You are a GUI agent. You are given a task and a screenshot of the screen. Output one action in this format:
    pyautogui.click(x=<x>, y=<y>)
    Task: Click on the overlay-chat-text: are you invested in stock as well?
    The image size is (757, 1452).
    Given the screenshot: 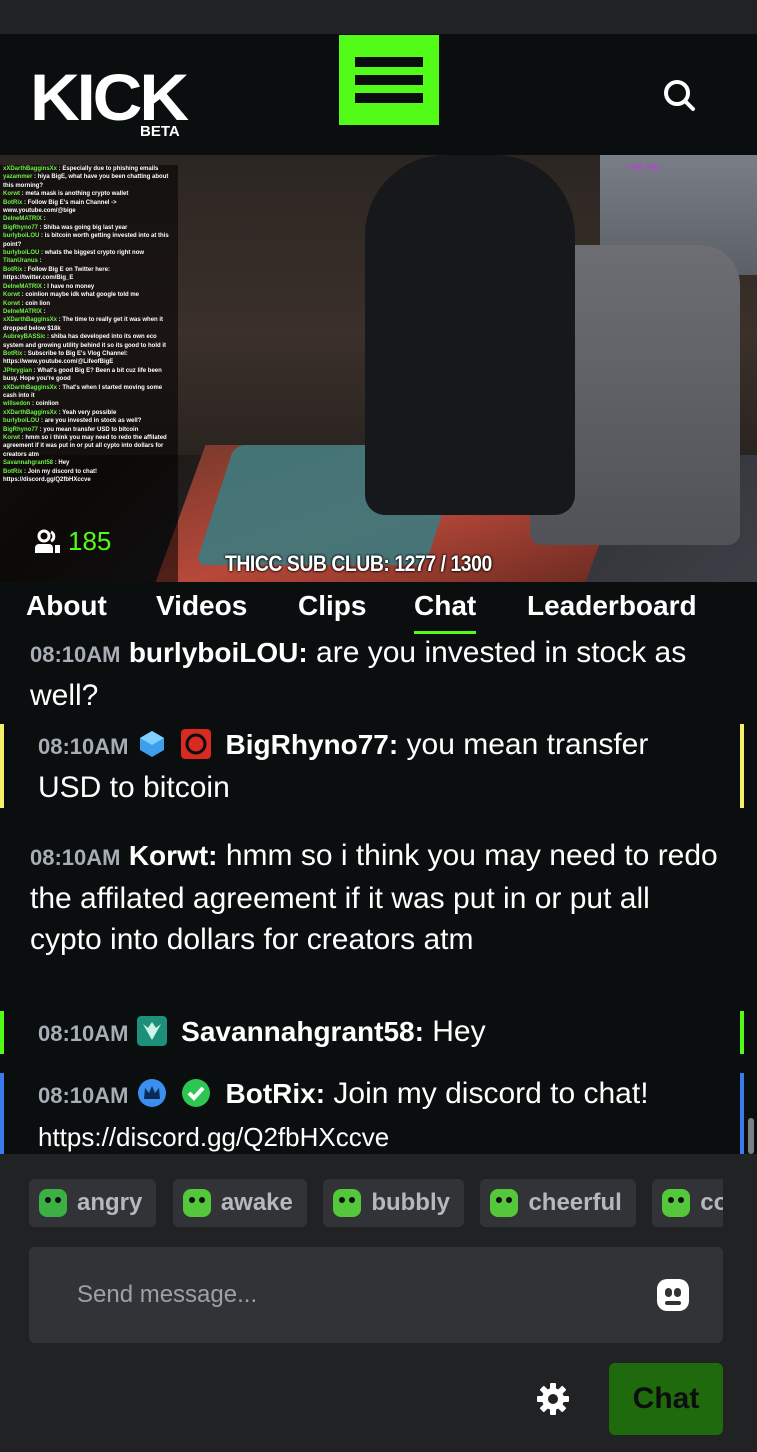 What is the action you would take?
    pyautogui.click(x=93, y=421)
    